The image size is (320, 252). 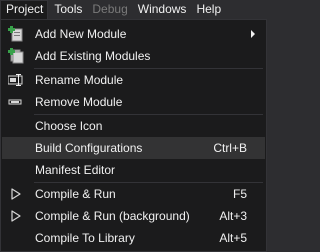 I want to click on add-new-module-icon, so click(x=15, y=34).